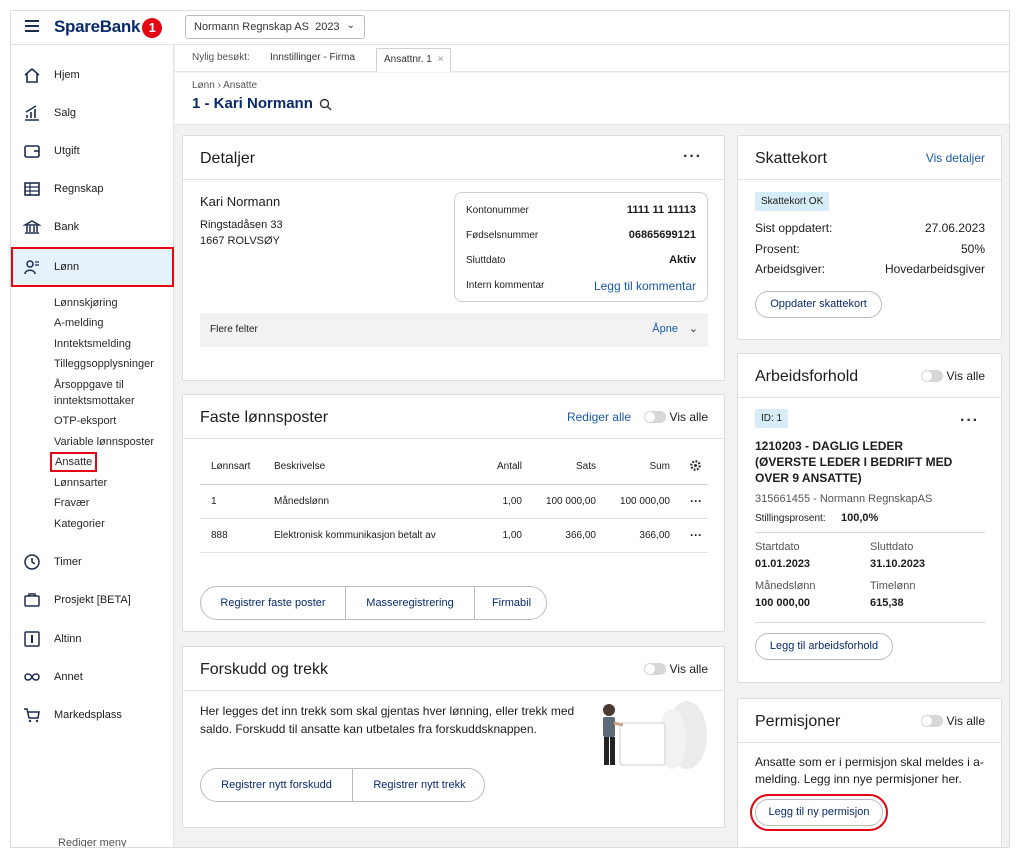  Describe the element at coordinates (32, 27) in the screenshot. I see `menu-icon` at that location.